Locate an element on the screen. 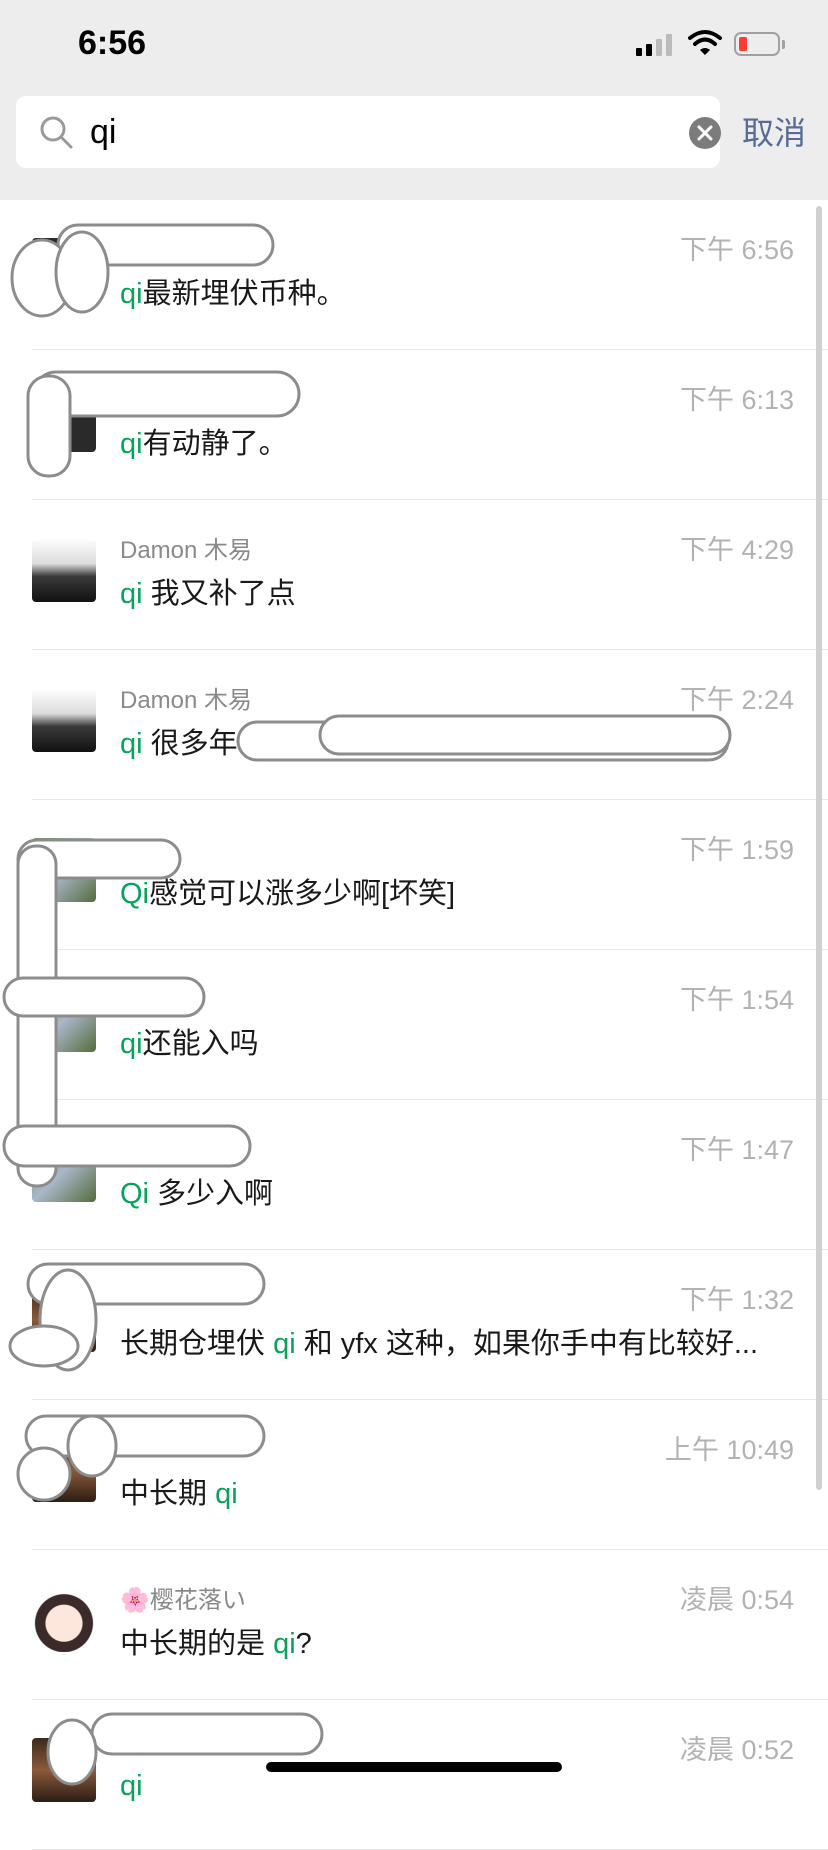 Image resolution: width=828 pixels, height=1850 pixels. snippet-suffix: 感觉可以涨多少啊[坏笑] is located at coordinates (302, 894).